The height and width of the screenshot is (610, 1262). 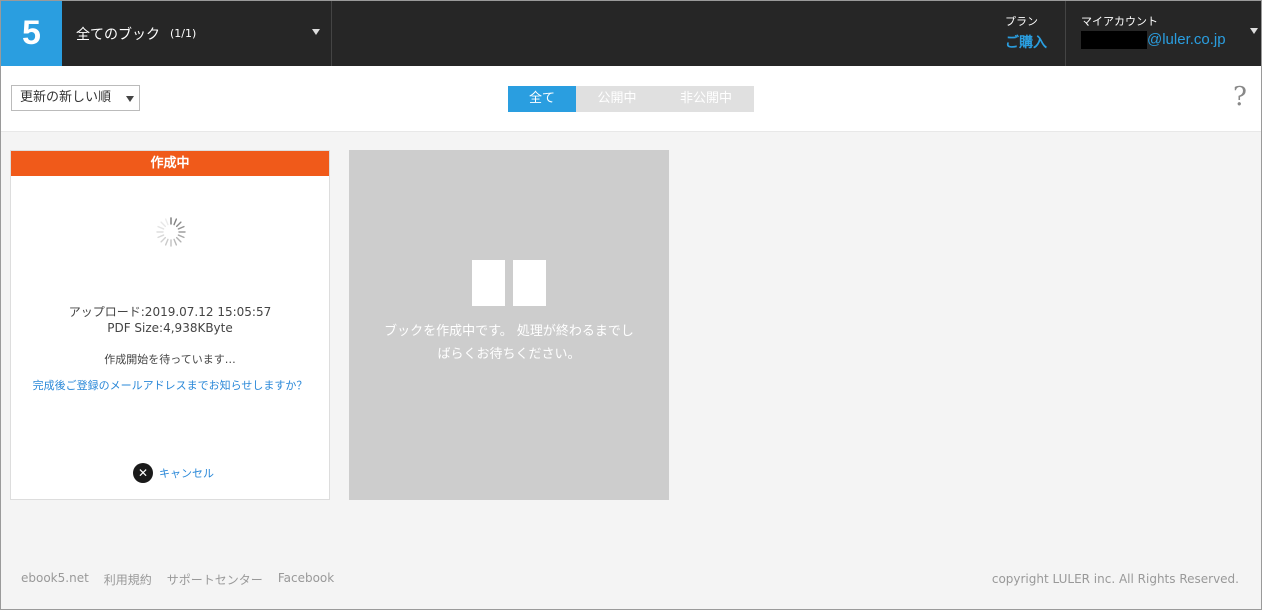 What do you see at coordinates (542, 99) in the screenshot?
I see `tab-all: 全て` at bounding box center [542, 99].